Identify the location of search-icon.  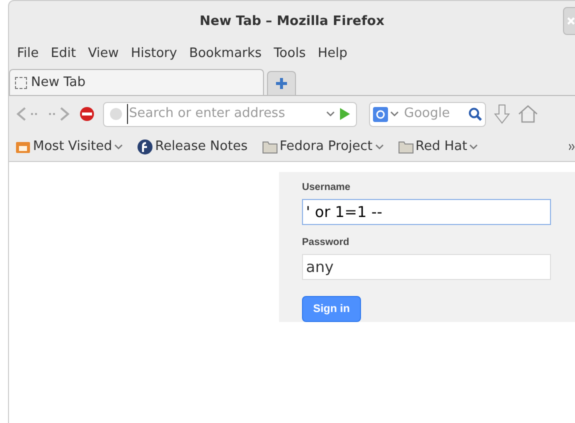
(475, 114).